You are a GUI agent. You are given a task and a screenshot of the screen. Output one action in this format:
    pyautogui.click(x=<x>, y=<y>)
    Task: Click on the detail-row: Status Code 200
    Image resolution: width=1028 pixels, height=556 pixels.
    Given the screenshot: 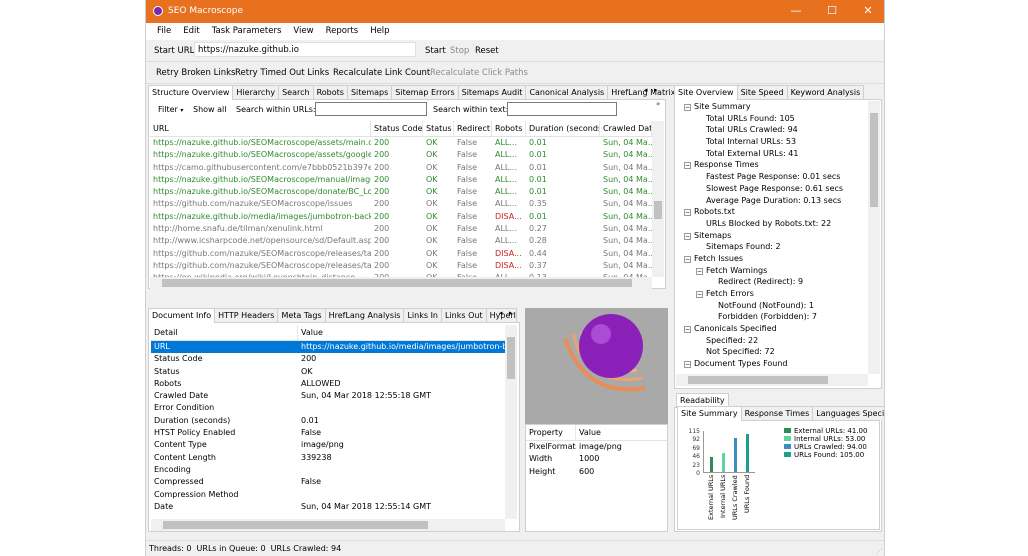 What is the action you would take?
    pyautogui.click(x=328, y=359)
    